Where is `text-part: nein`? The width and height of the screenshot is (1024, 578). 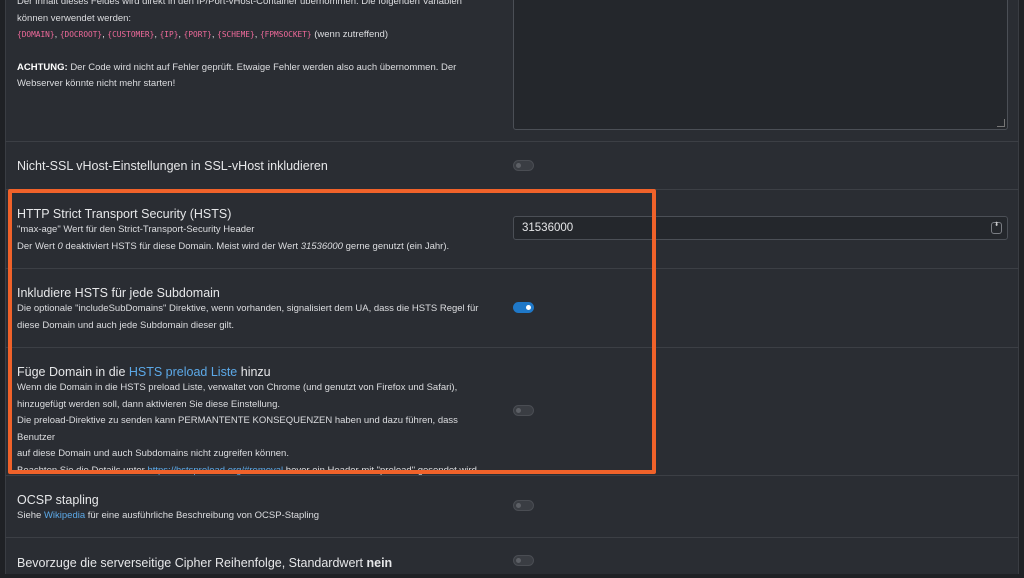
text-part: nein is located at coordinates (379, 563).